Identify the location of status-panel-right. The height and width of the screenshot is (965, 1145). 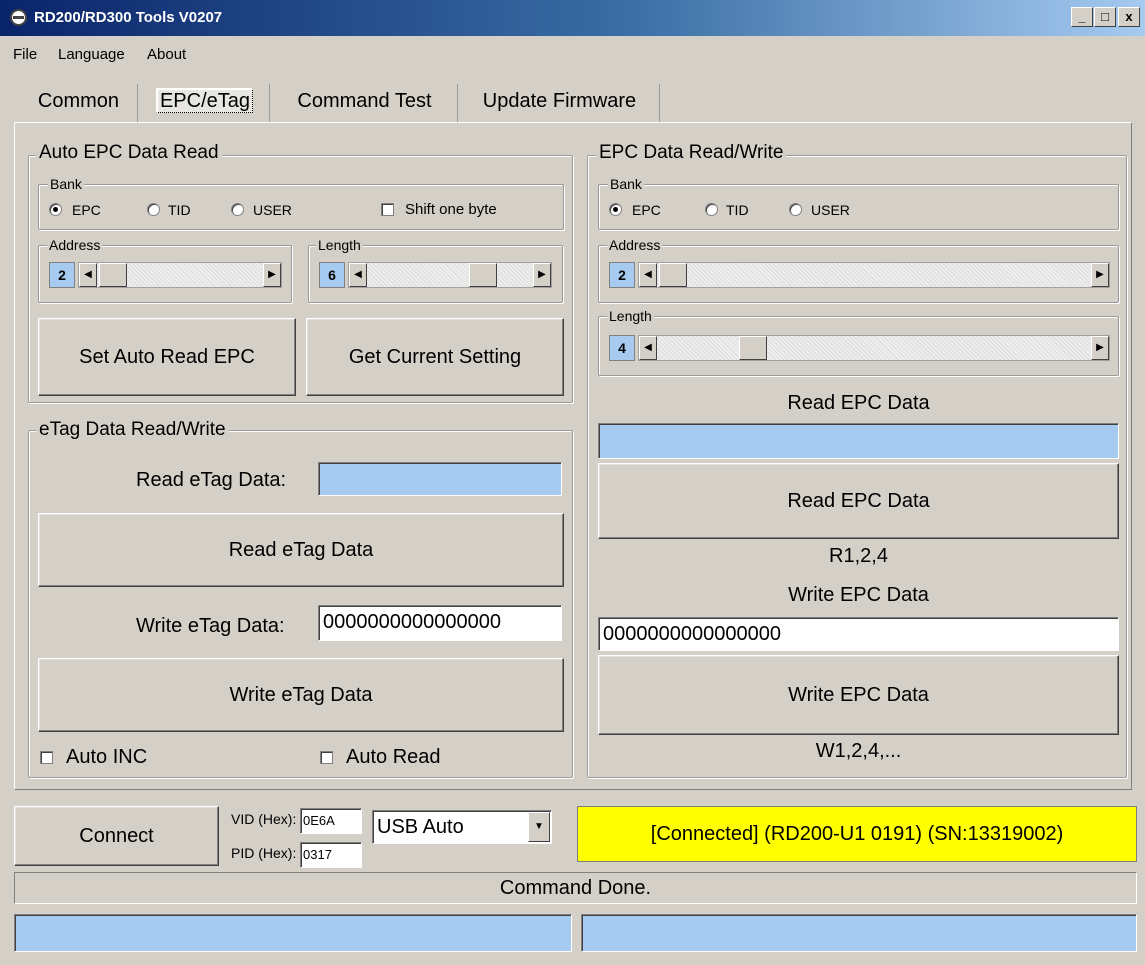
(859, 933).